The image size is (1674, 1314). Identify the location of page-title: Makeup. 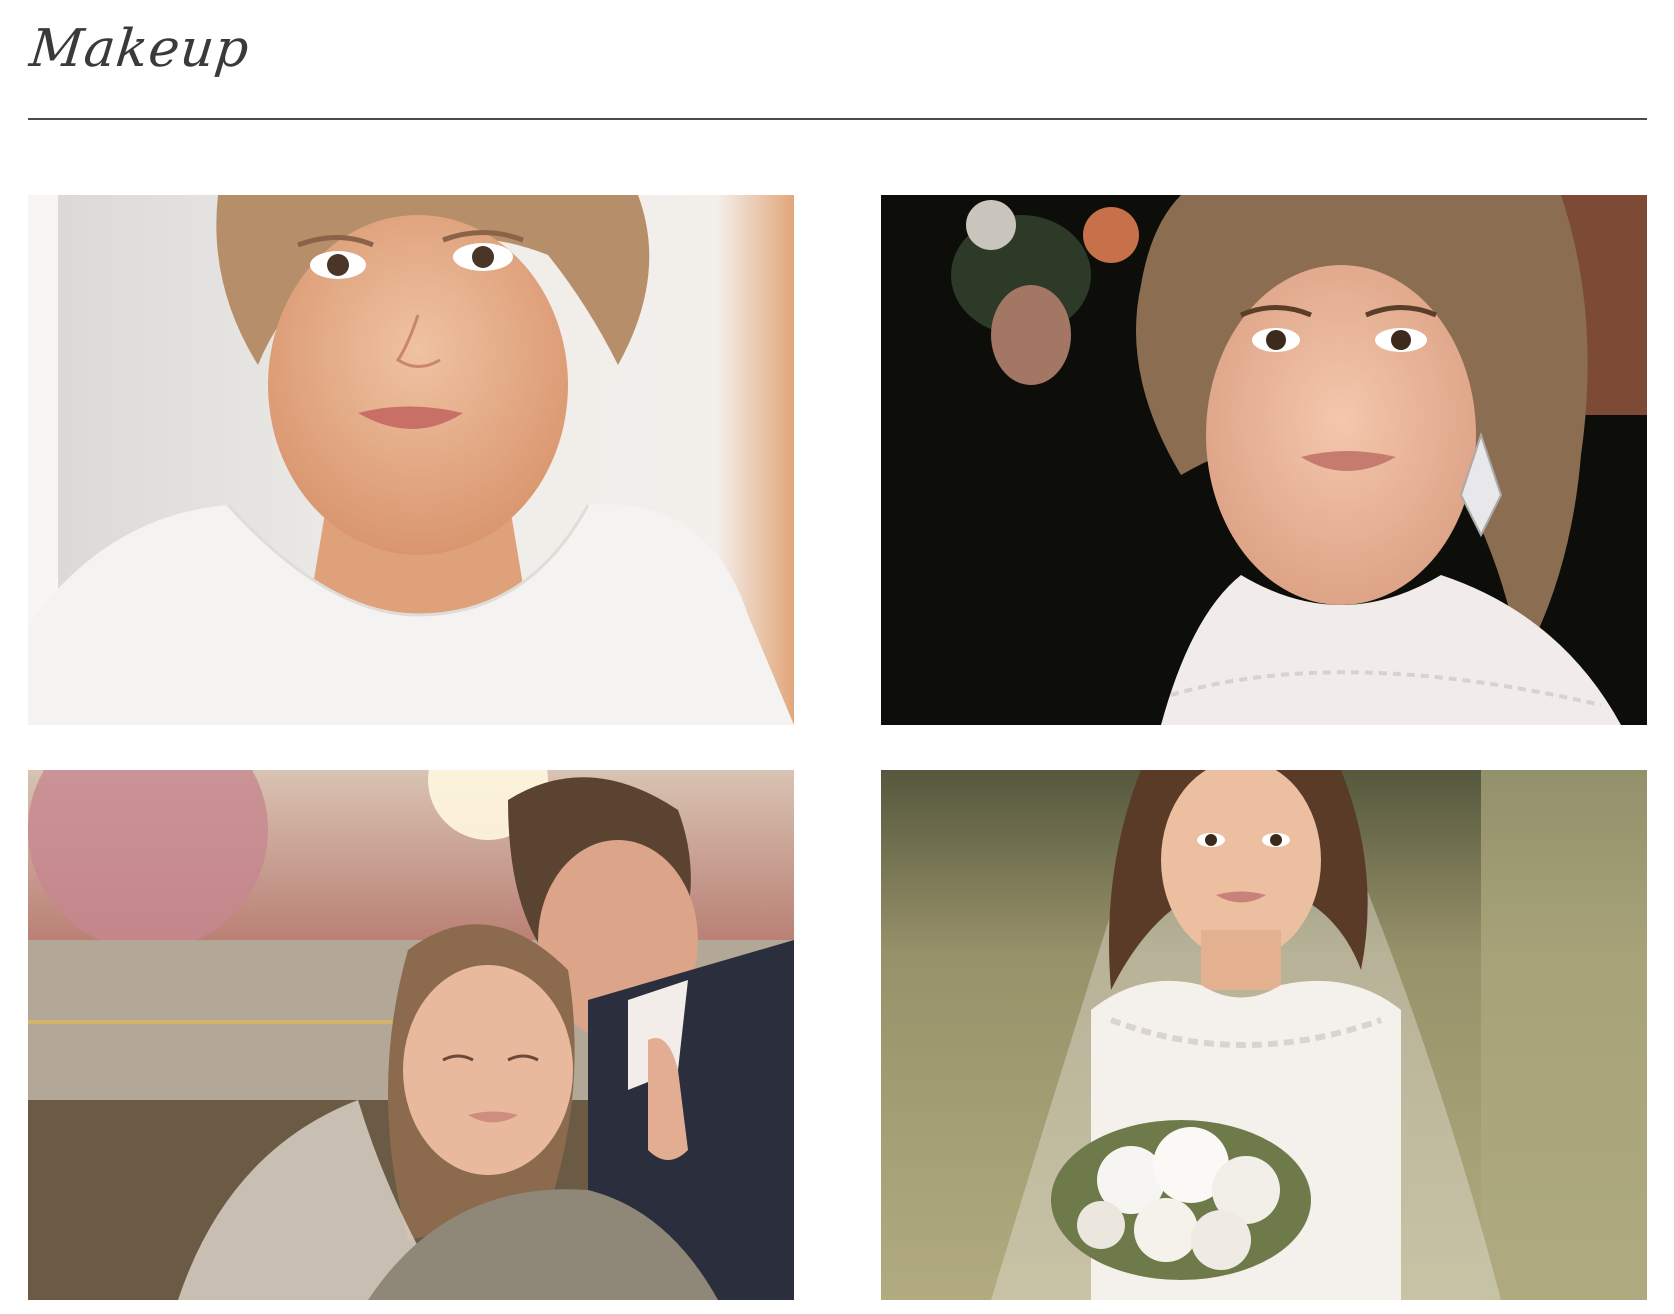
(139, 49).